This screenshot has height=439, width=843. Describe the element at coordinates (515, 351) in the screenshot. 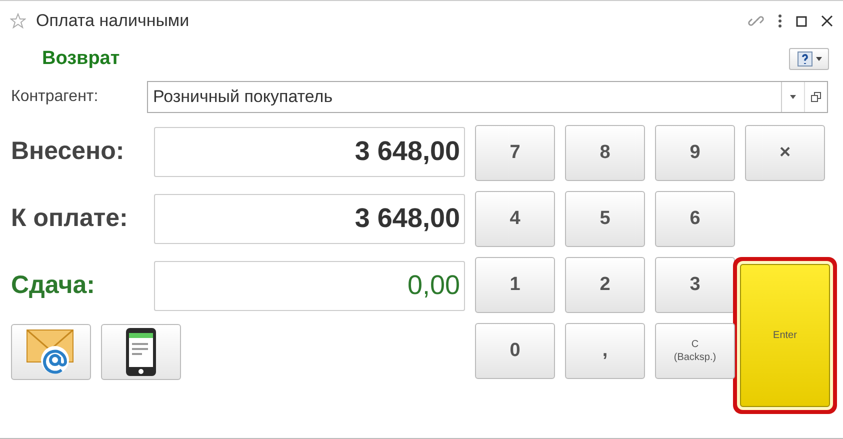

I see `keypad-key: 0` at that location.